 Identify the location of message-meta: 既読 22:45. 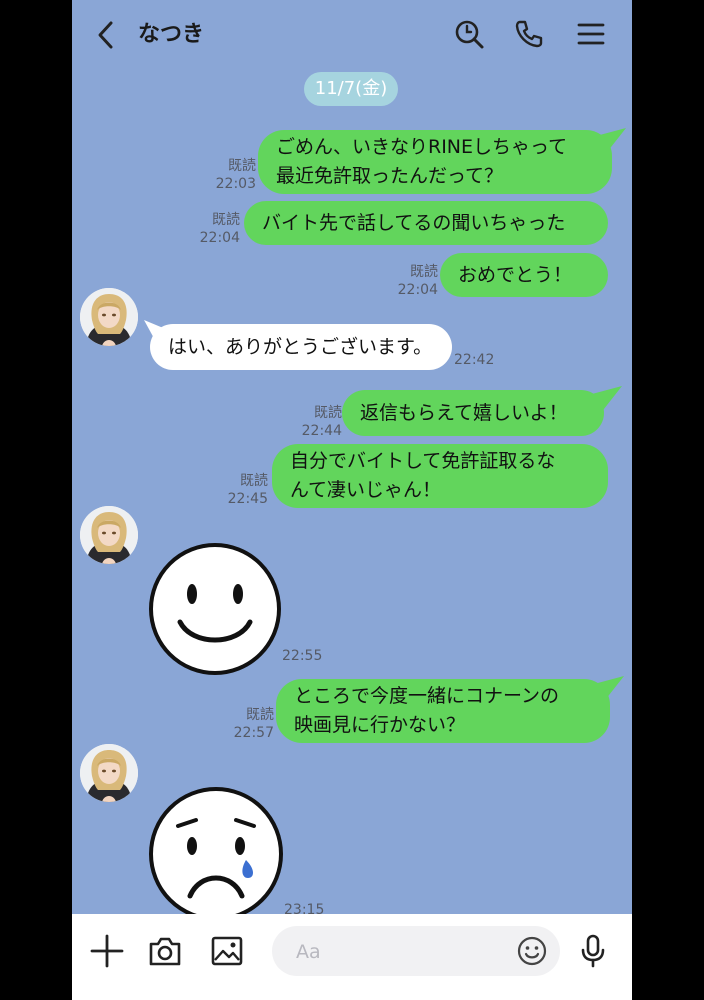
(236, 490).